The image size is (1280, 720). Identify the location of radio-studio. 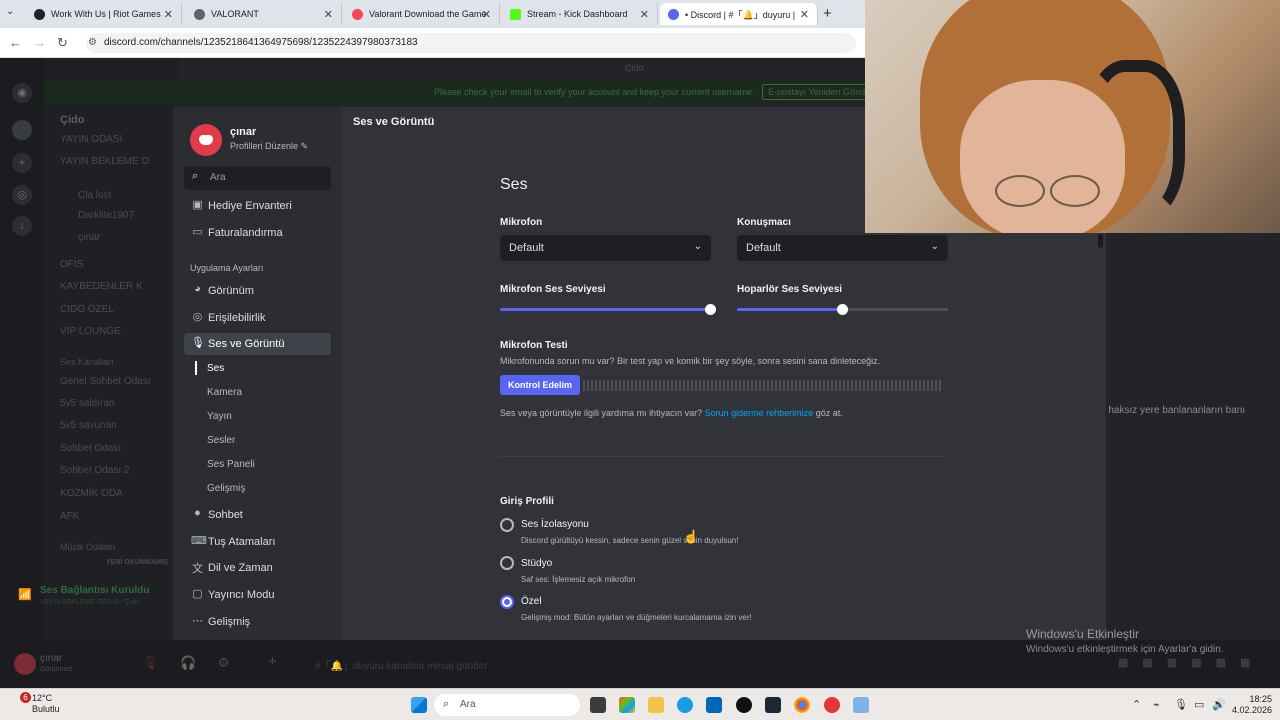
(507, 563).